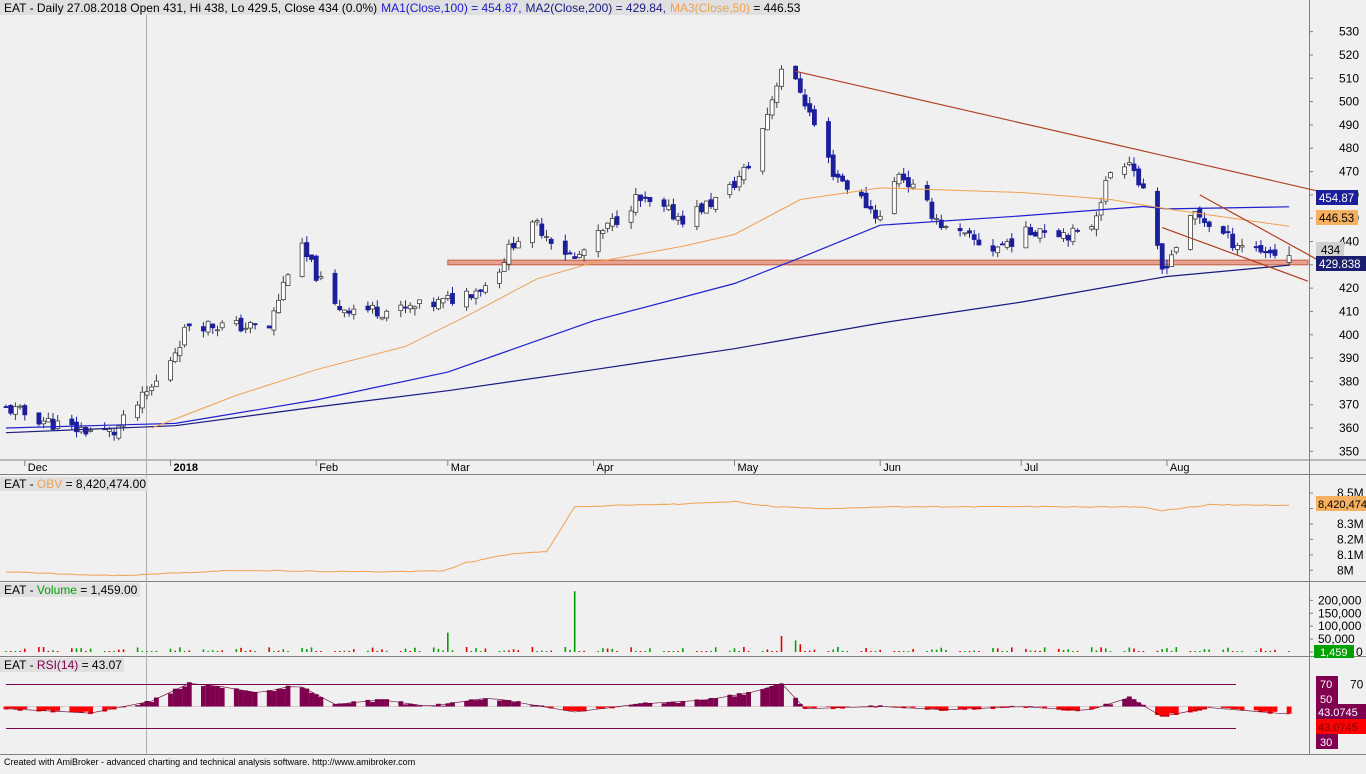 The height and width of the screenshot is (774, 1366). Describe the element at coordinates (654, 619) in the screenshot. I see `volume-pane-bg` at that location.